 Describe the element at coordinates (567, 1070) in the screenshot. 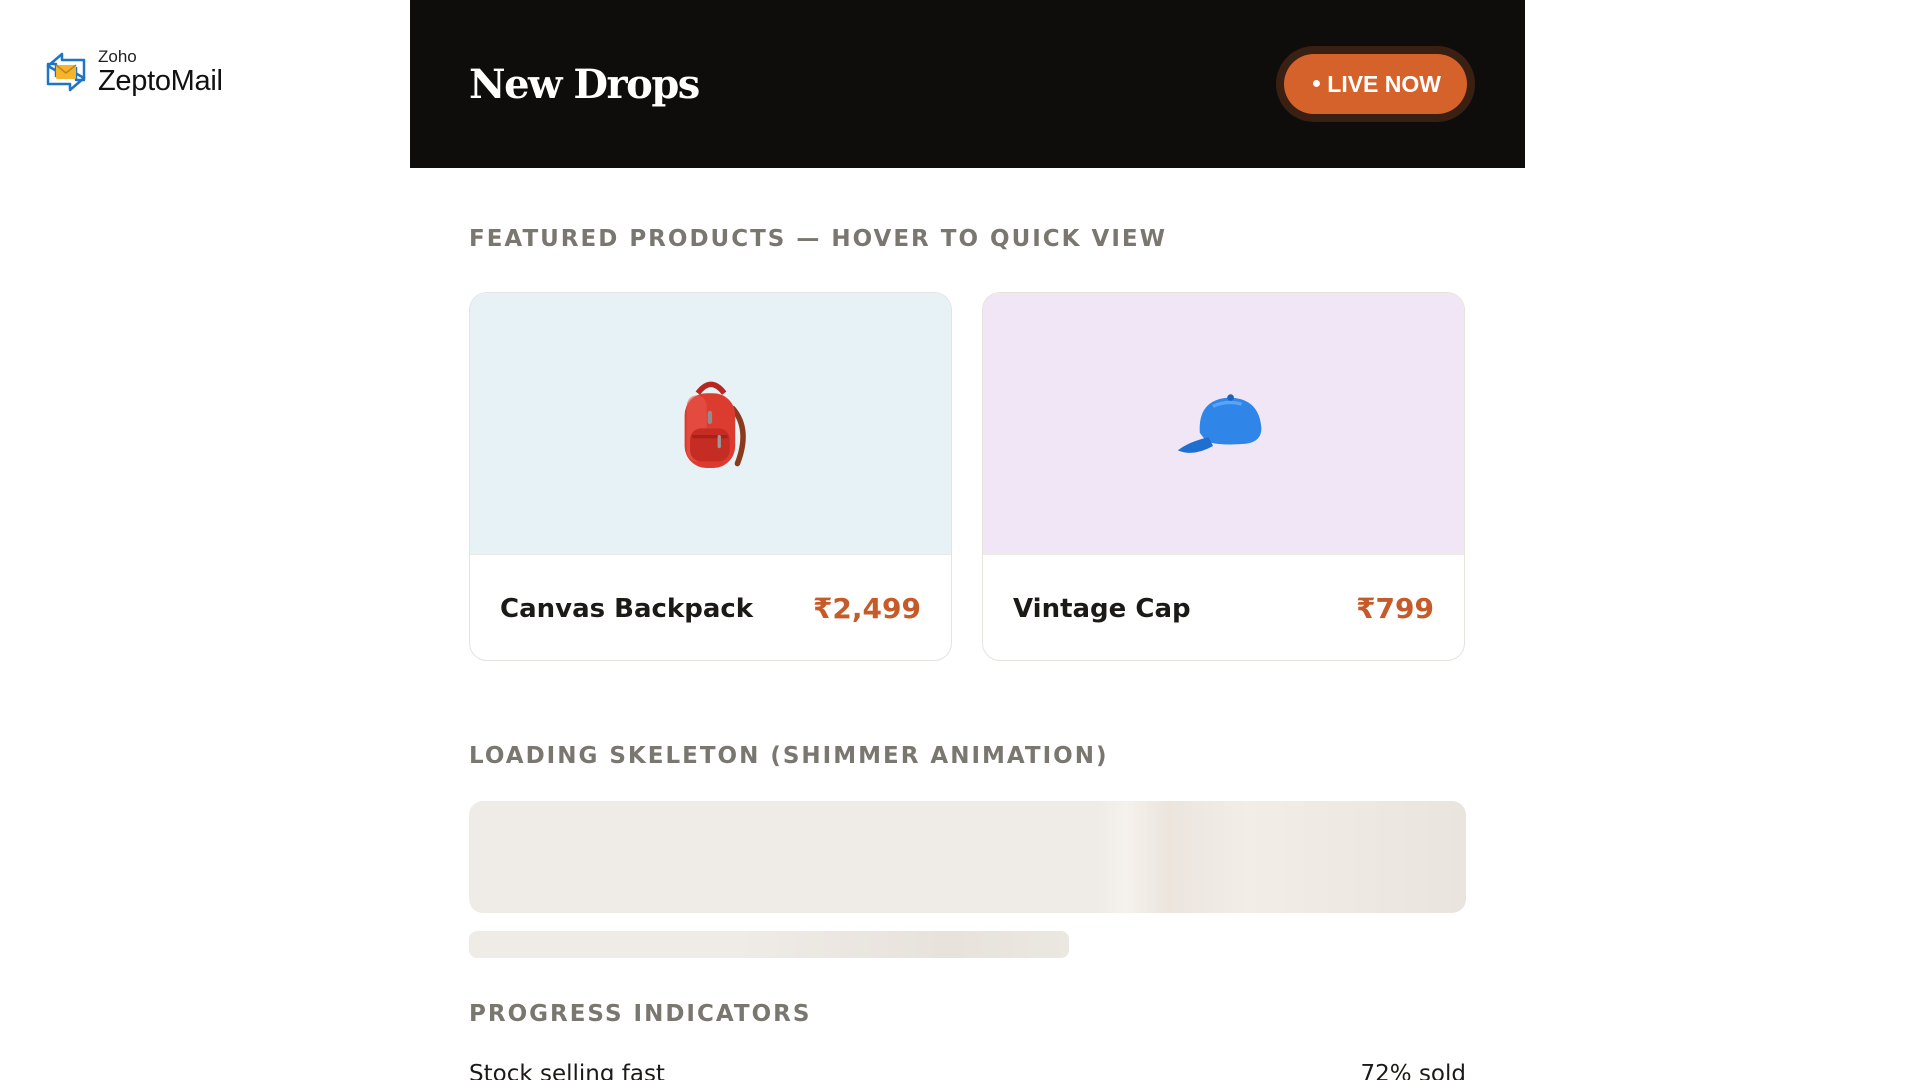

I see `progress-label: Stock selling fast` at that location.